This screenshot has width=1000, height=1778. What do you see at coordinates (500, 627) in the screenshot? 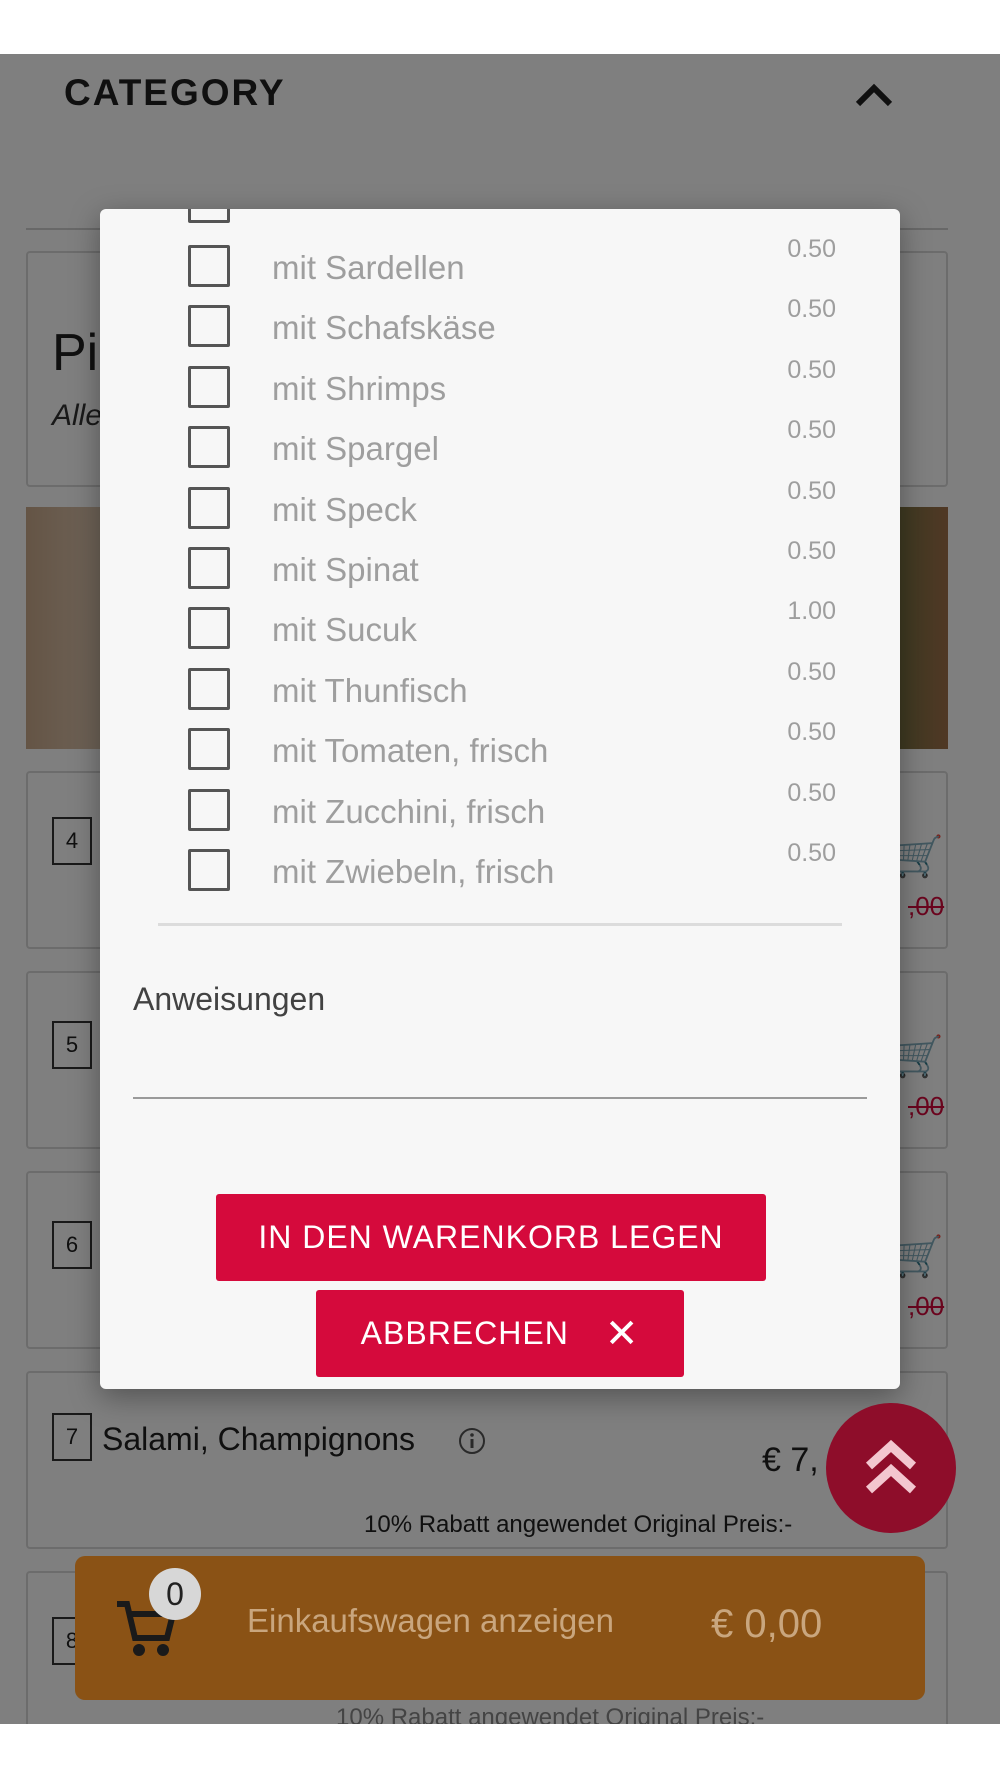
I see `option-row: mit Sucuk 1.00` at bounding box center [500, 627].